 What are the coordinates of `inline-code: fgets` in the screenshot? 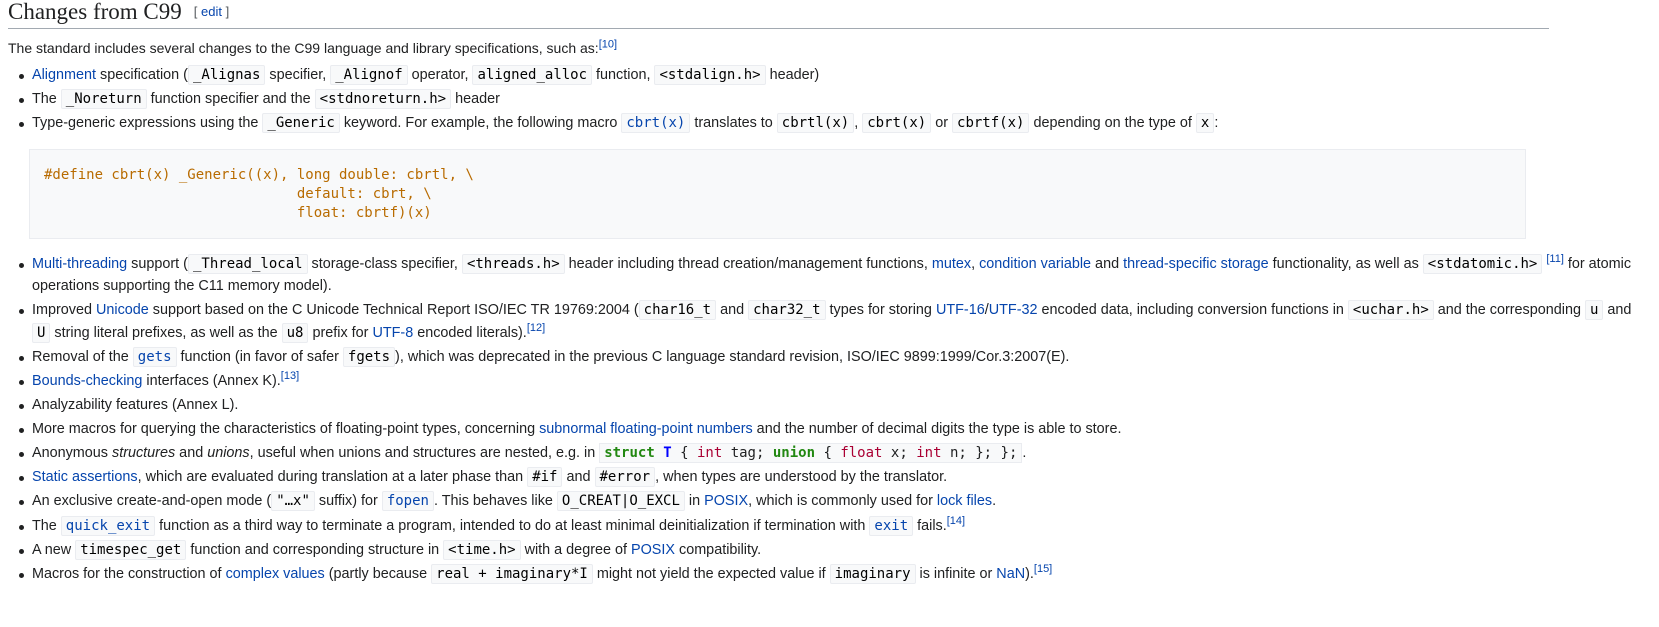 It's located at (369, 356).